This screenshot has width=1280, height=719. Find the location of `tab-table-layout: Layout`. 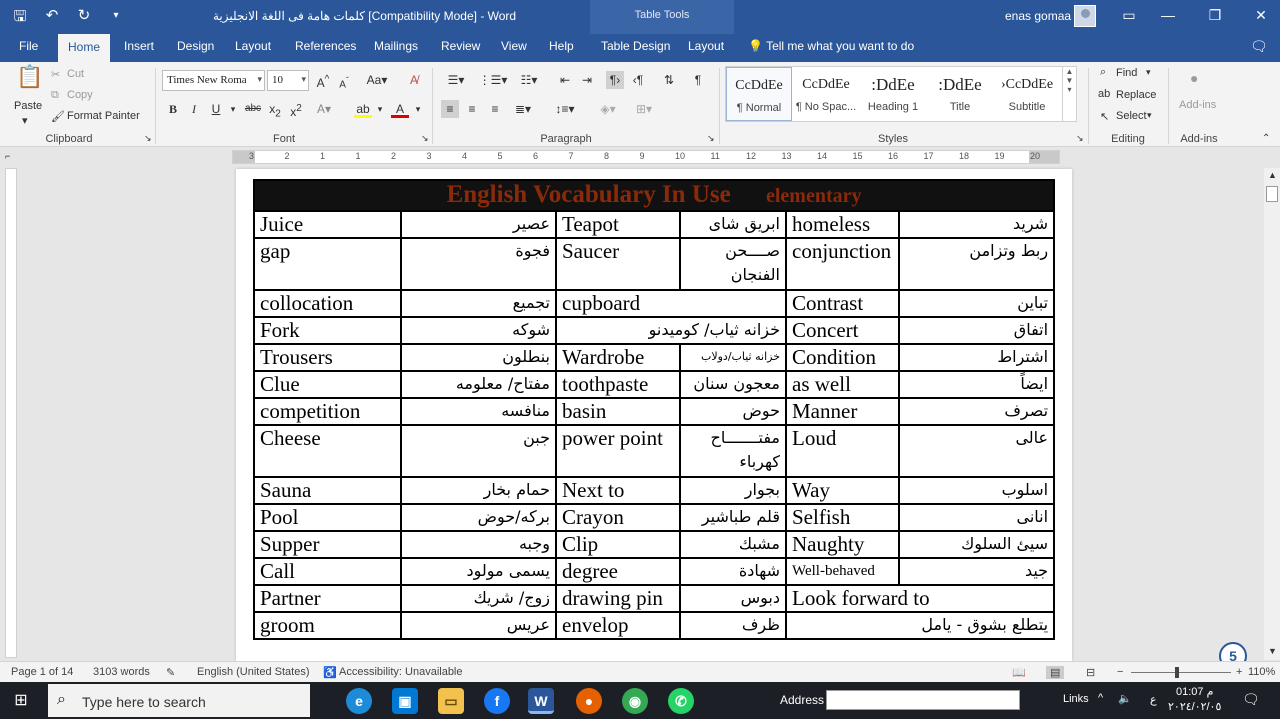

tab-table-layout: Layout is located at coordinates (706, 46).